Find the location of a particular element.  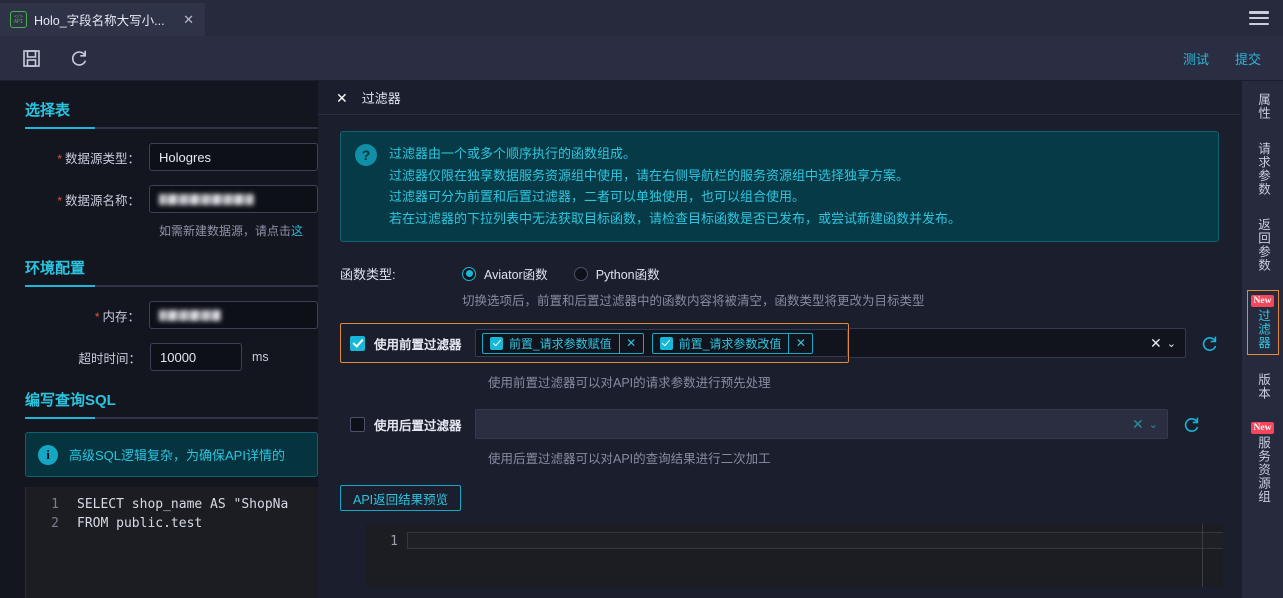

rail-item-service-resource-group: New 服务资源组 is located at coordinates (1263, 463).